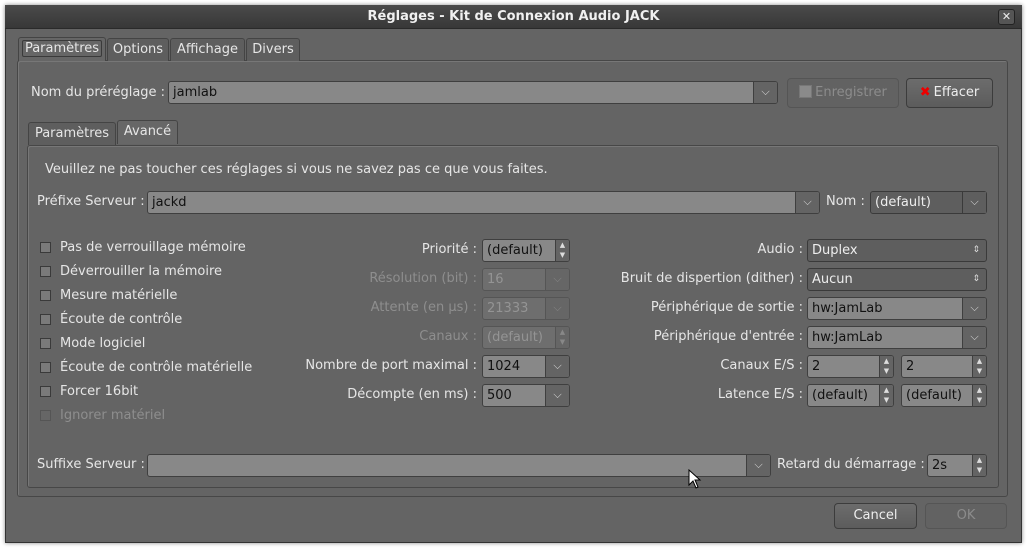 The width and height of the screenshot is (1030, 550). Describe the element at coordinates (45, 319) in the screenshot. I see `checkbox-monitor` at that location.